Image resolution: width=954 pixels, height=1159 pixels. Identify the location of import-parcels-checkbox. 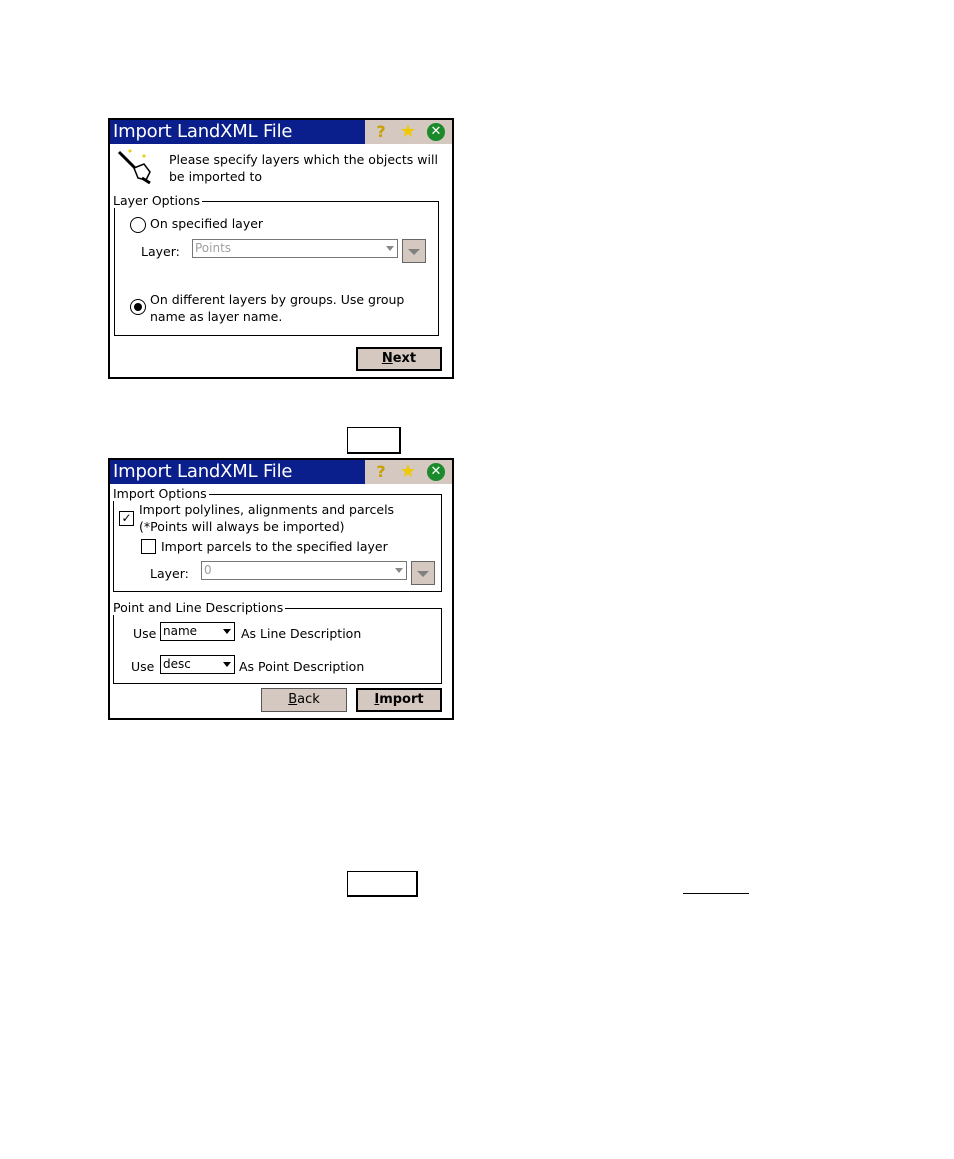
(148, 546).